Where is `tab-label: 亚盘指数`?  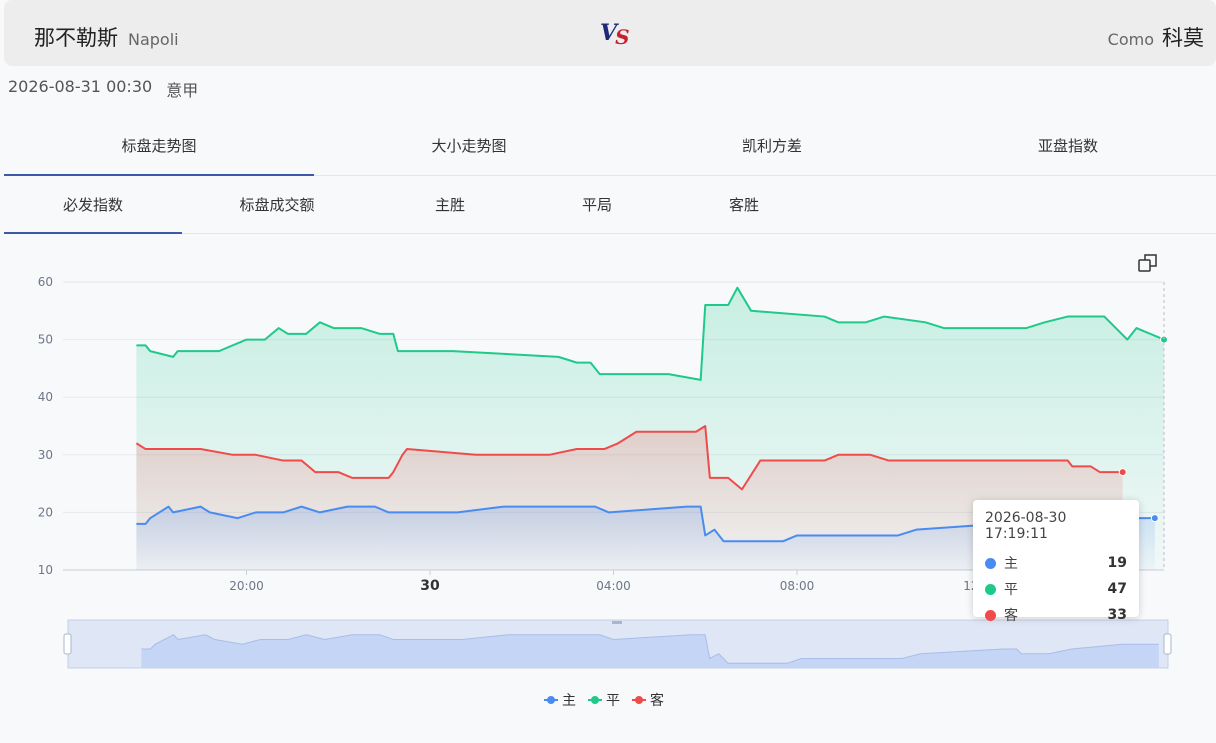
tab-label: 亚盘指数 is located at coordinates (1067, 146).